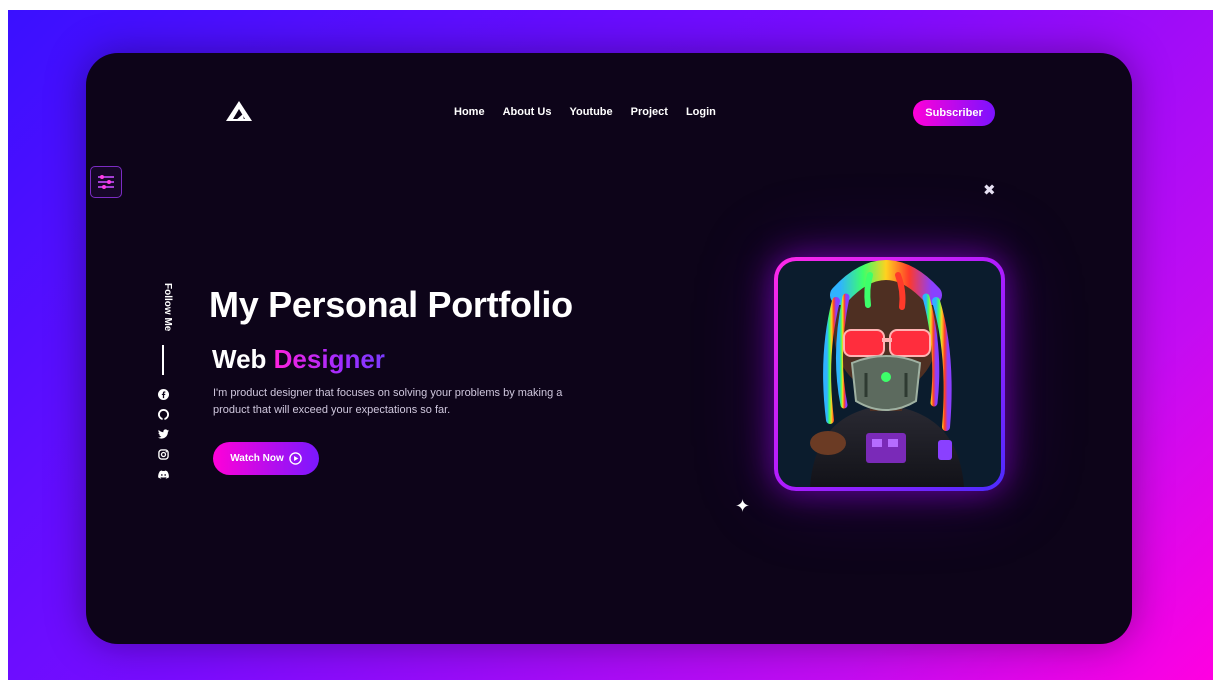  Describe the element at coordinates (257, 458) in the screenshot. I see `watch-now-label: Watch Now` at that location.